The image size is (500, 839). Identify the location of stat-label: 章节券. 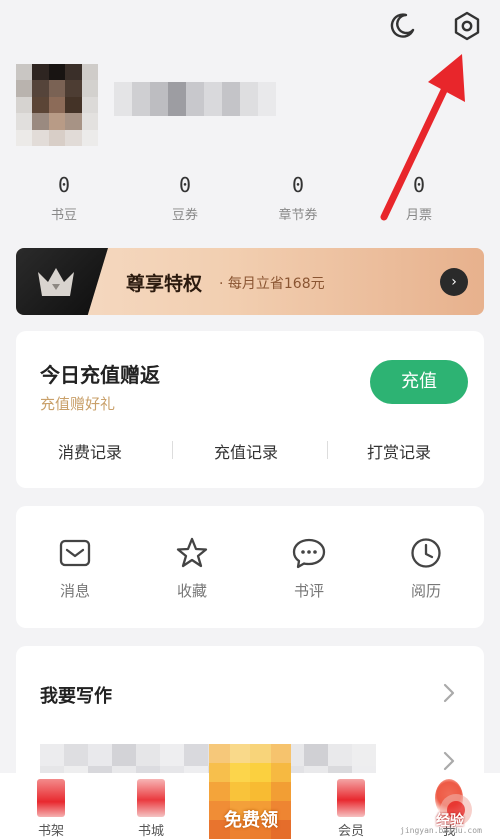
(298, 215).